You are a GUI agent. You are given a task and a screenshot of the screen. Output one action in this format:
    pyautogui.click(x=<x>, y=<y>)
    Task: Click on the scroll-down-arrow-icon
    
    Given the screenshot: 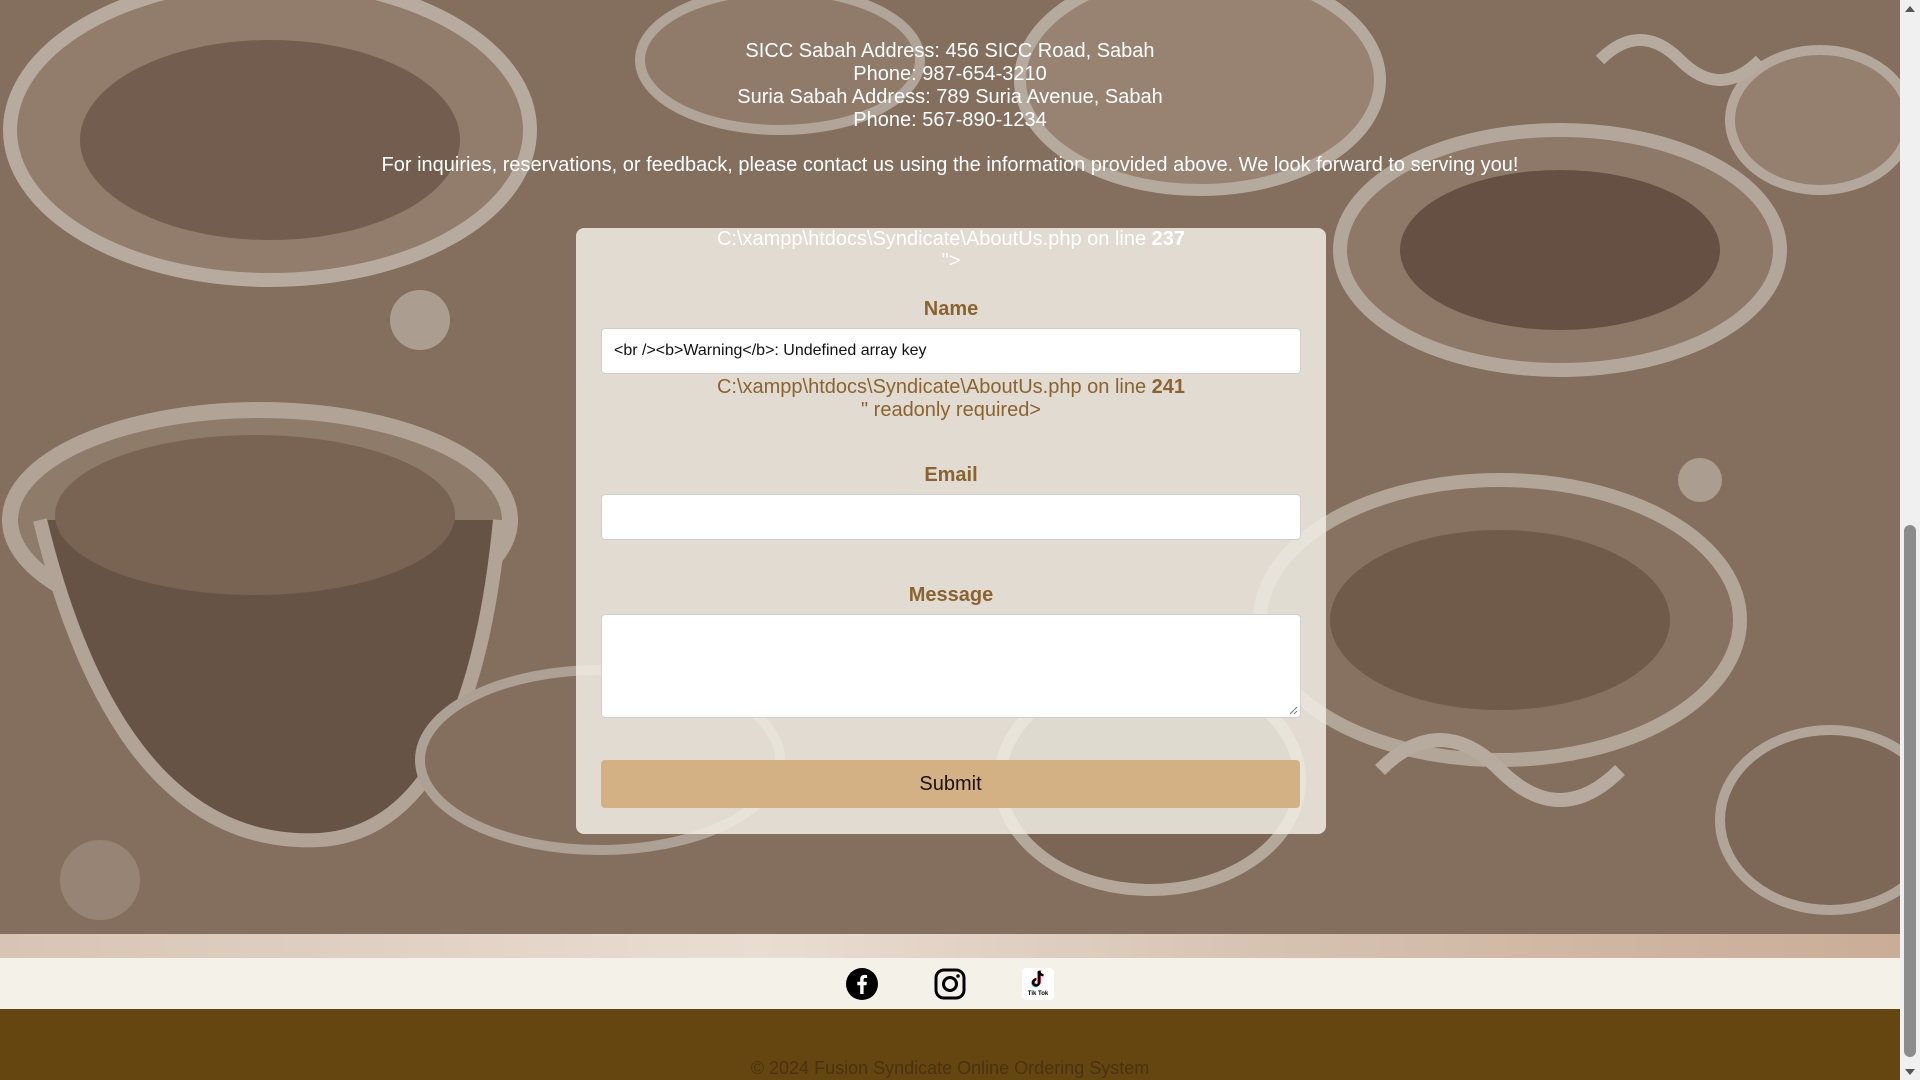 What is the action you would take?
    pyautogui.click(x=1910, y=1071)
    